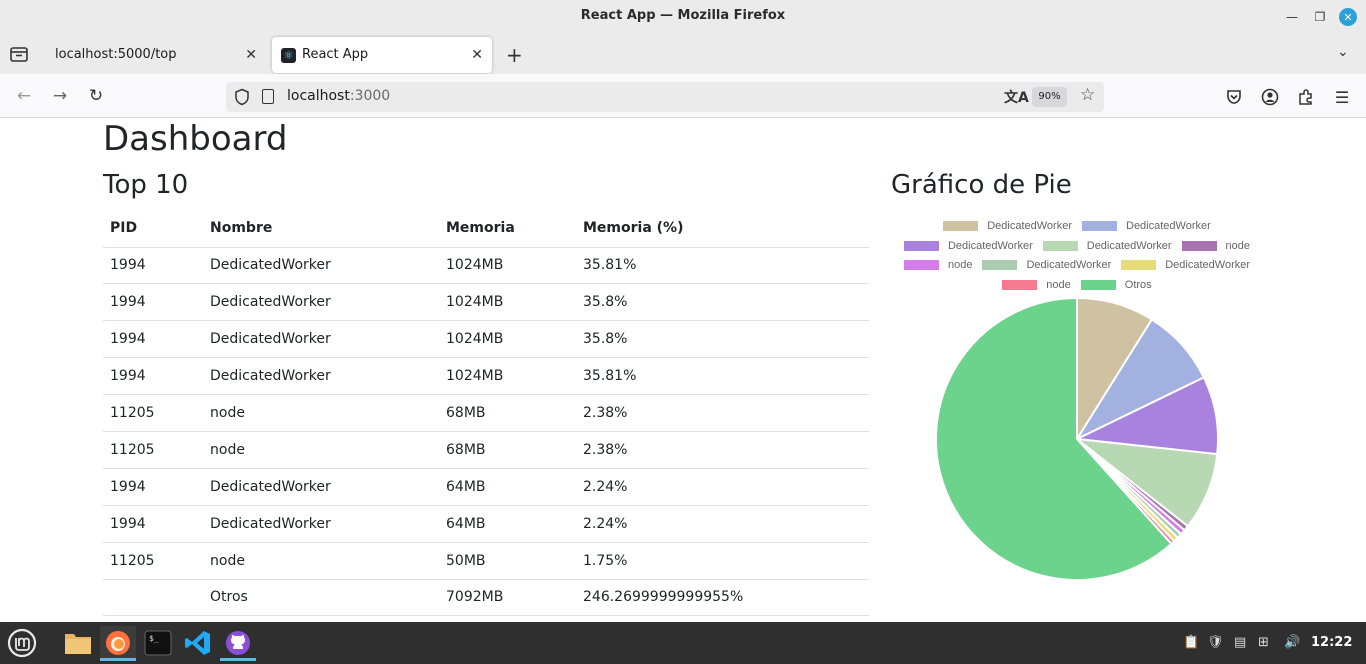  I want to click on mint-menu-icon, so click(22, 643).